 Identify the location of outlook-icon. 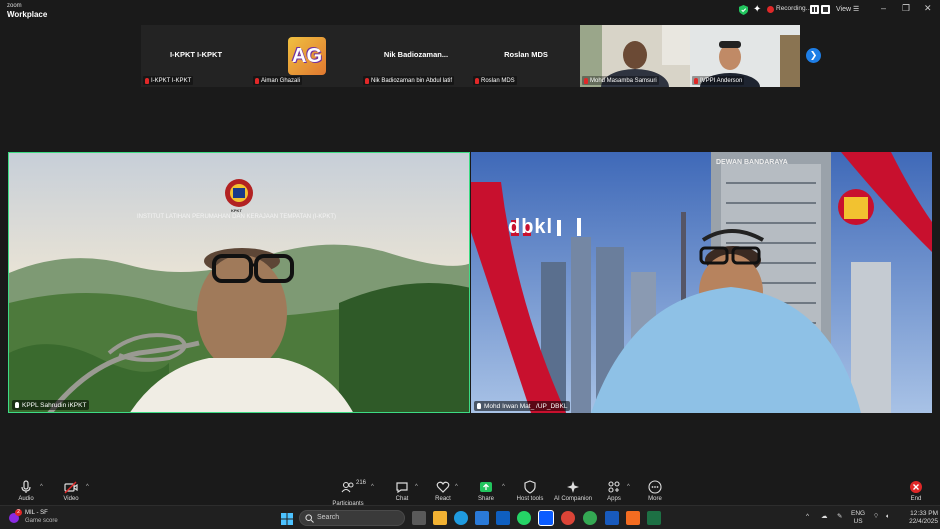
(503, 518).